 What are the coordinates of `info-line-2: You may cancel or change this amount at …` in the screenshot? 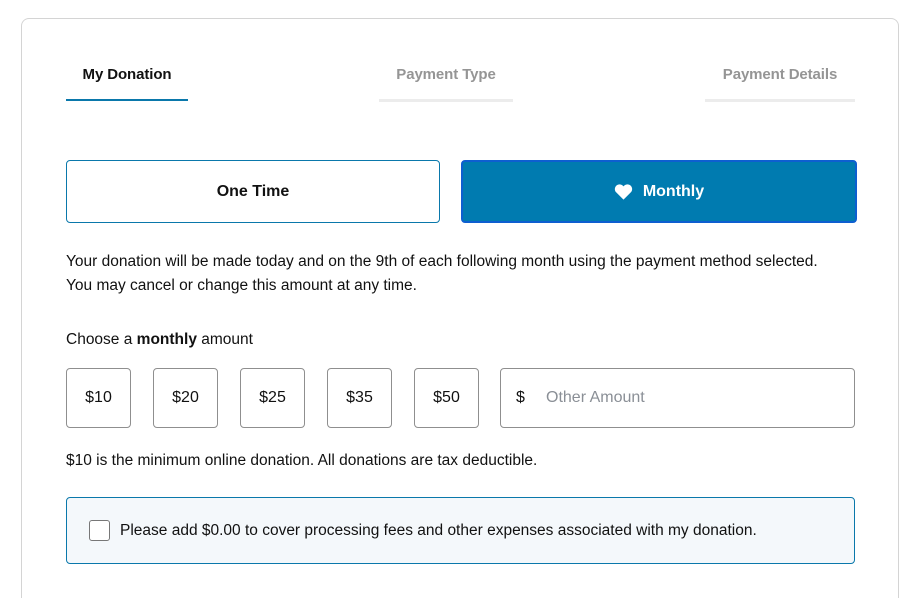 It's located at (241, 285).